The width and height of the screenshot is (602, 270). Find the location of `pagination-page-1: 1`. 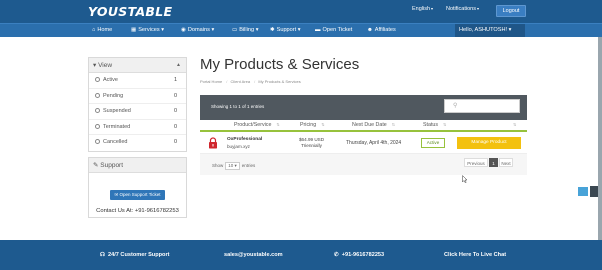

pagination-page-1: 1 is located at coordinates (493, 162).